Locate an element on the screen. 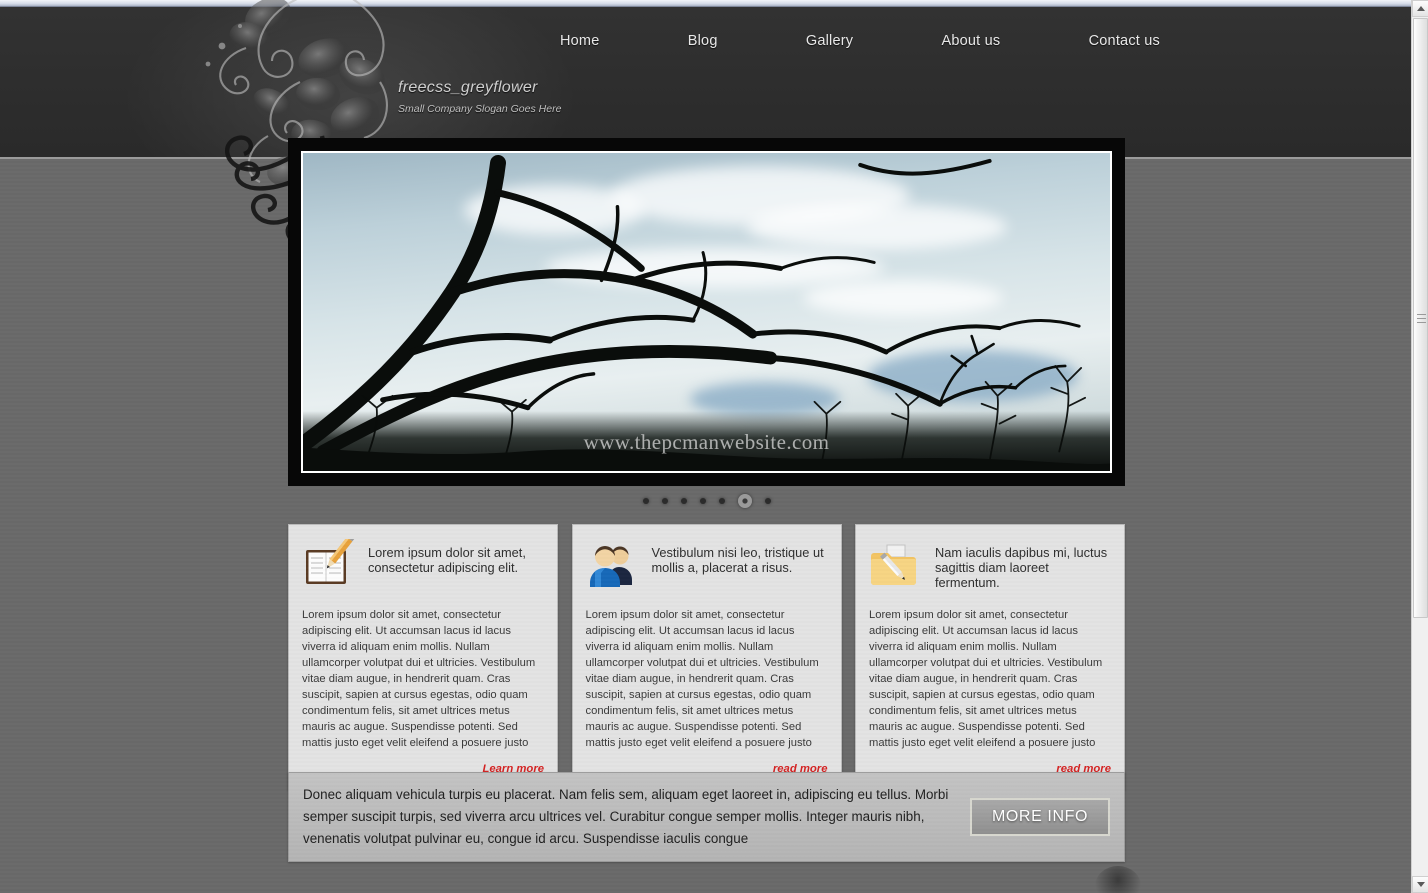 The height and width of the screenshot is (893, 1428). main-navigation: Home Blog Gallery About us Contact us is located at coordinates (860, 41).